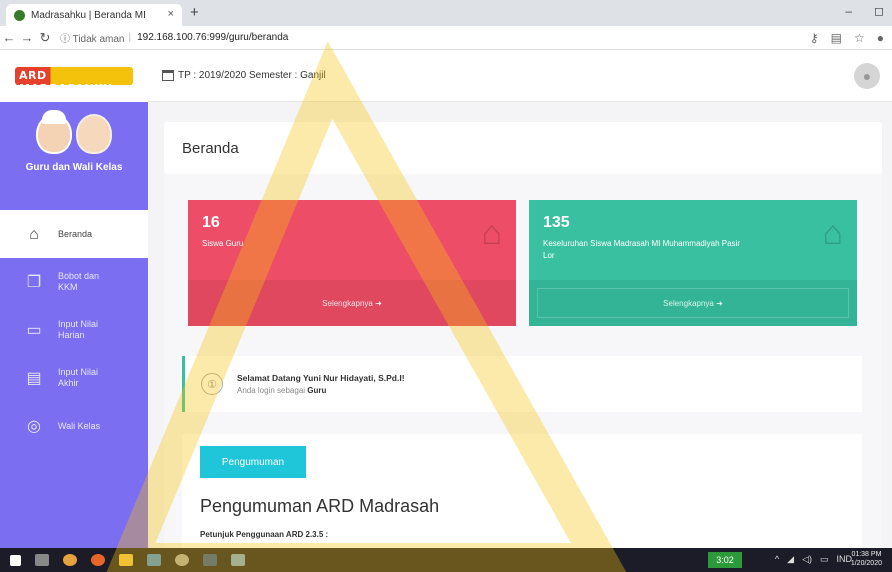  I want to click on firefox-taskbar-icon, so click(98, 560).